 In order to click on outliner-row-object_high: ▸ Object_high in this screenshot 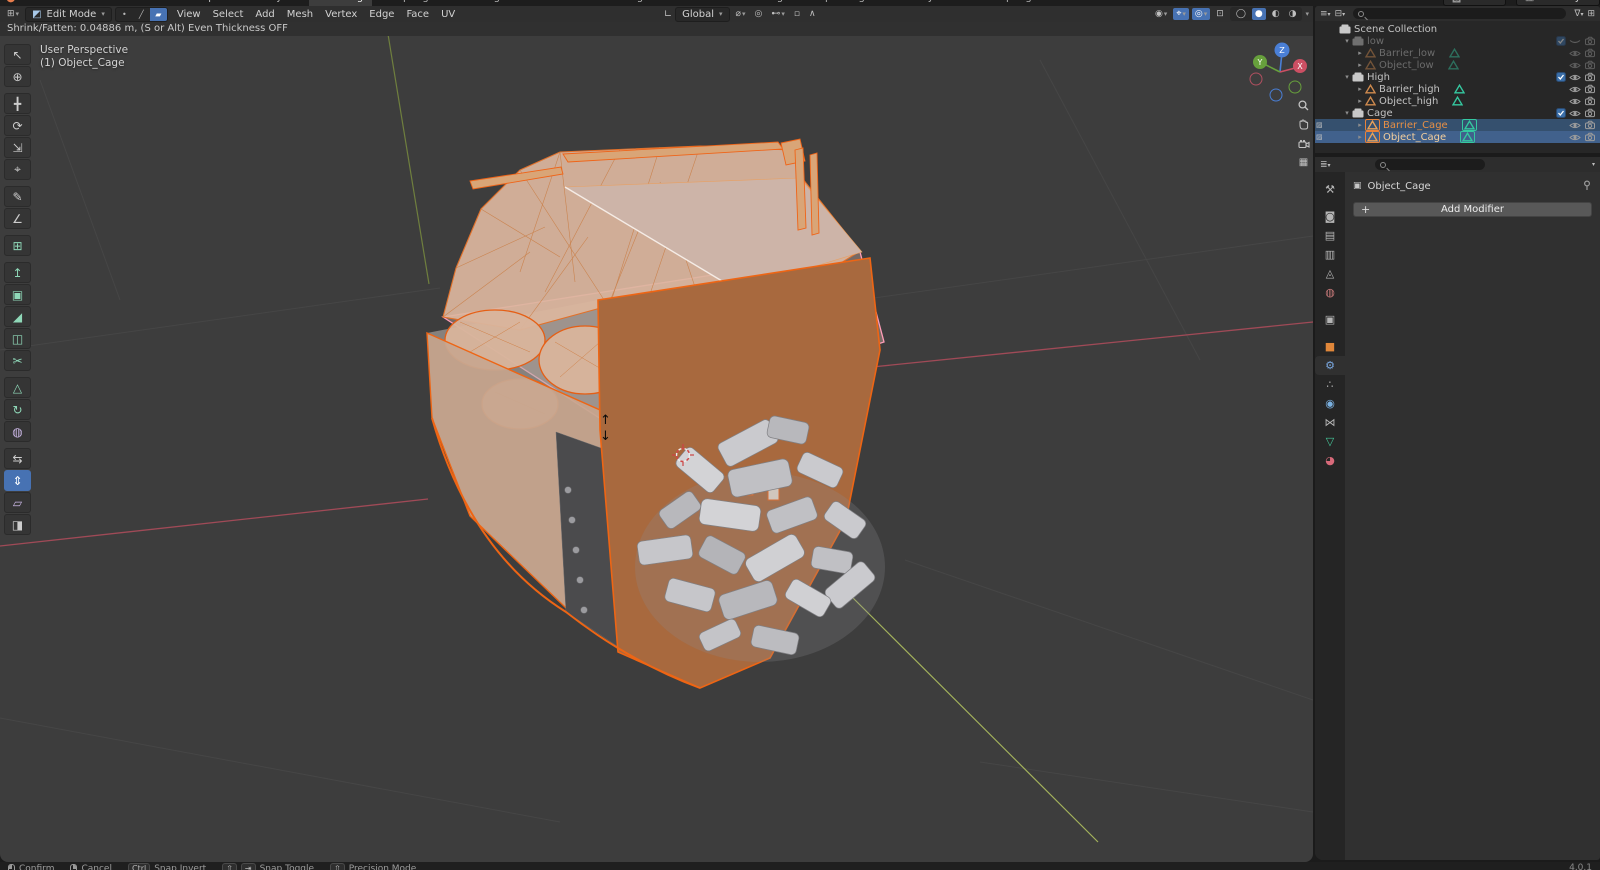, I will do `click(1457, 101)`.